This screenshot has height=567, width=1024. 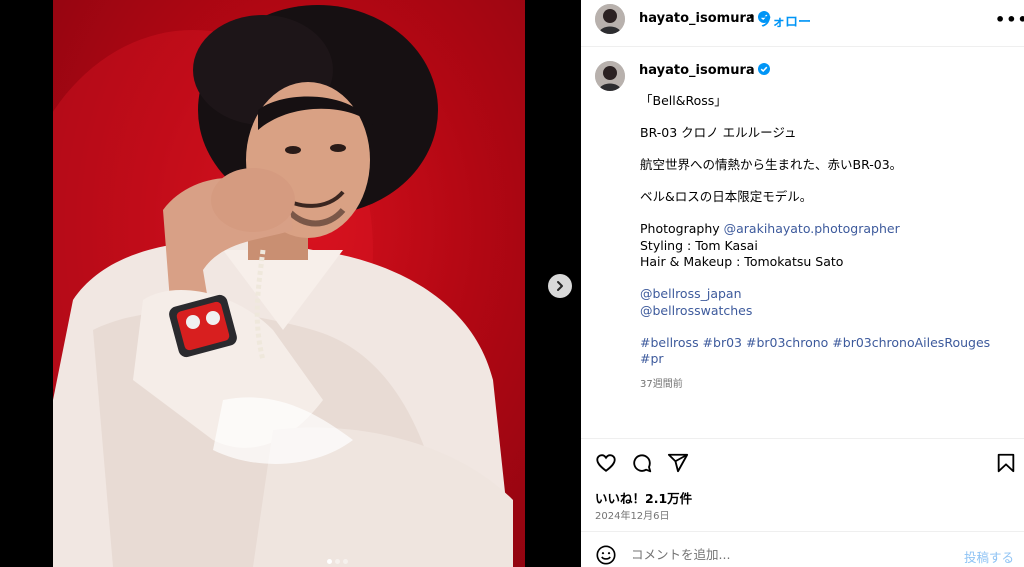 I want to click on post-comment-button: 投稿する, so click(x=989, y=556).